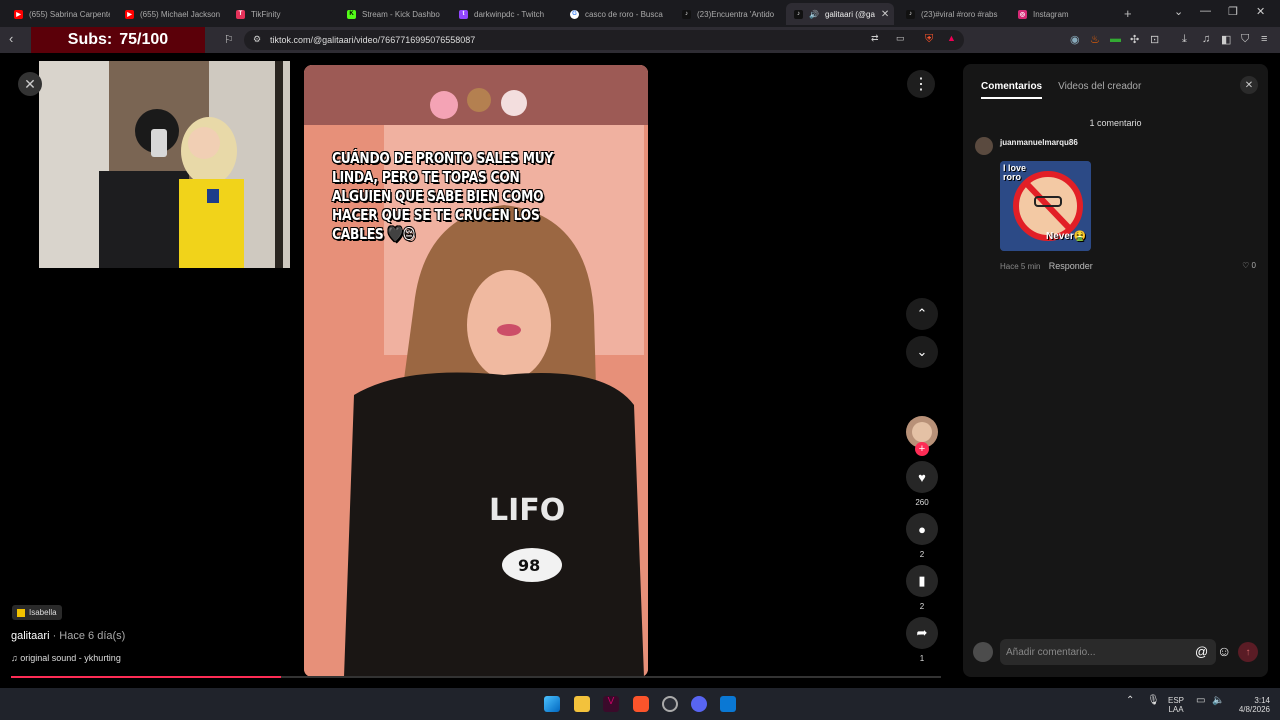 The width and height of the screenshot is (1280, 720). What do you see at coordinates (257, 39) in the screenshot?
I see `site-info-icon: ⚙` at bounding box center [257, 39].